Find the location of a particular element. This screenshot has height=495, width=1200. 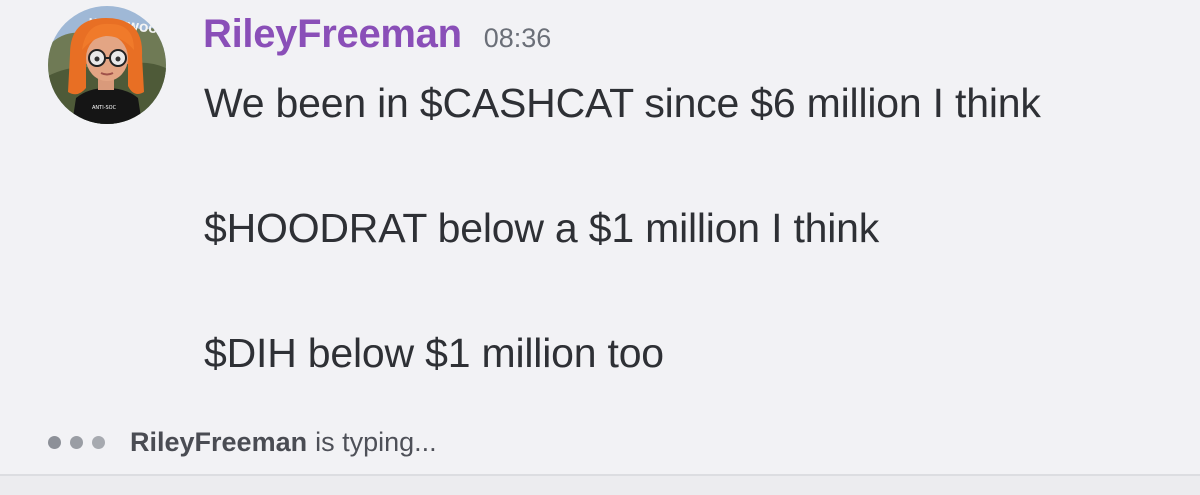

typing-dots-icon is located at coordinates (81, 442).